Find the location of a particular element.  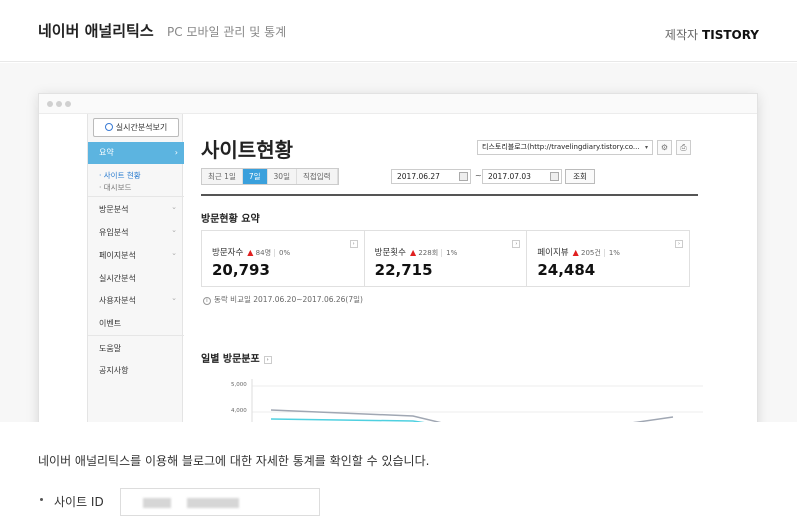

sidebar-item-events: 이벤트 is located at coordinates (110, 323).